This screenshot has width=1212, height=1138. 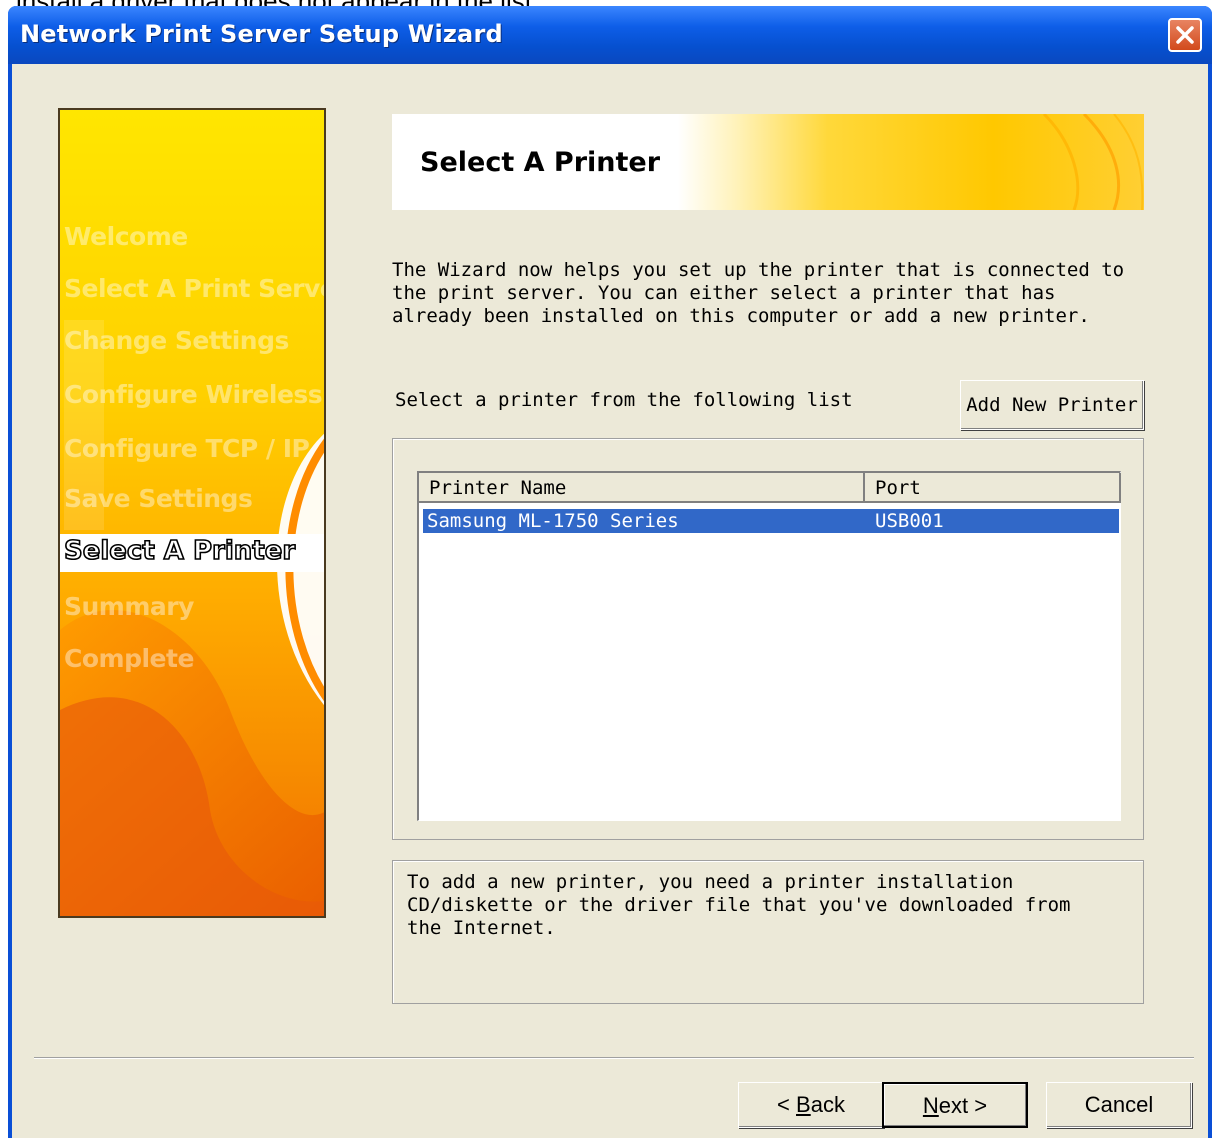 What do you see at coordinates (129, 606) in the screenshot?
I see `step-summary: Summary` at bounding box center [129, 606].